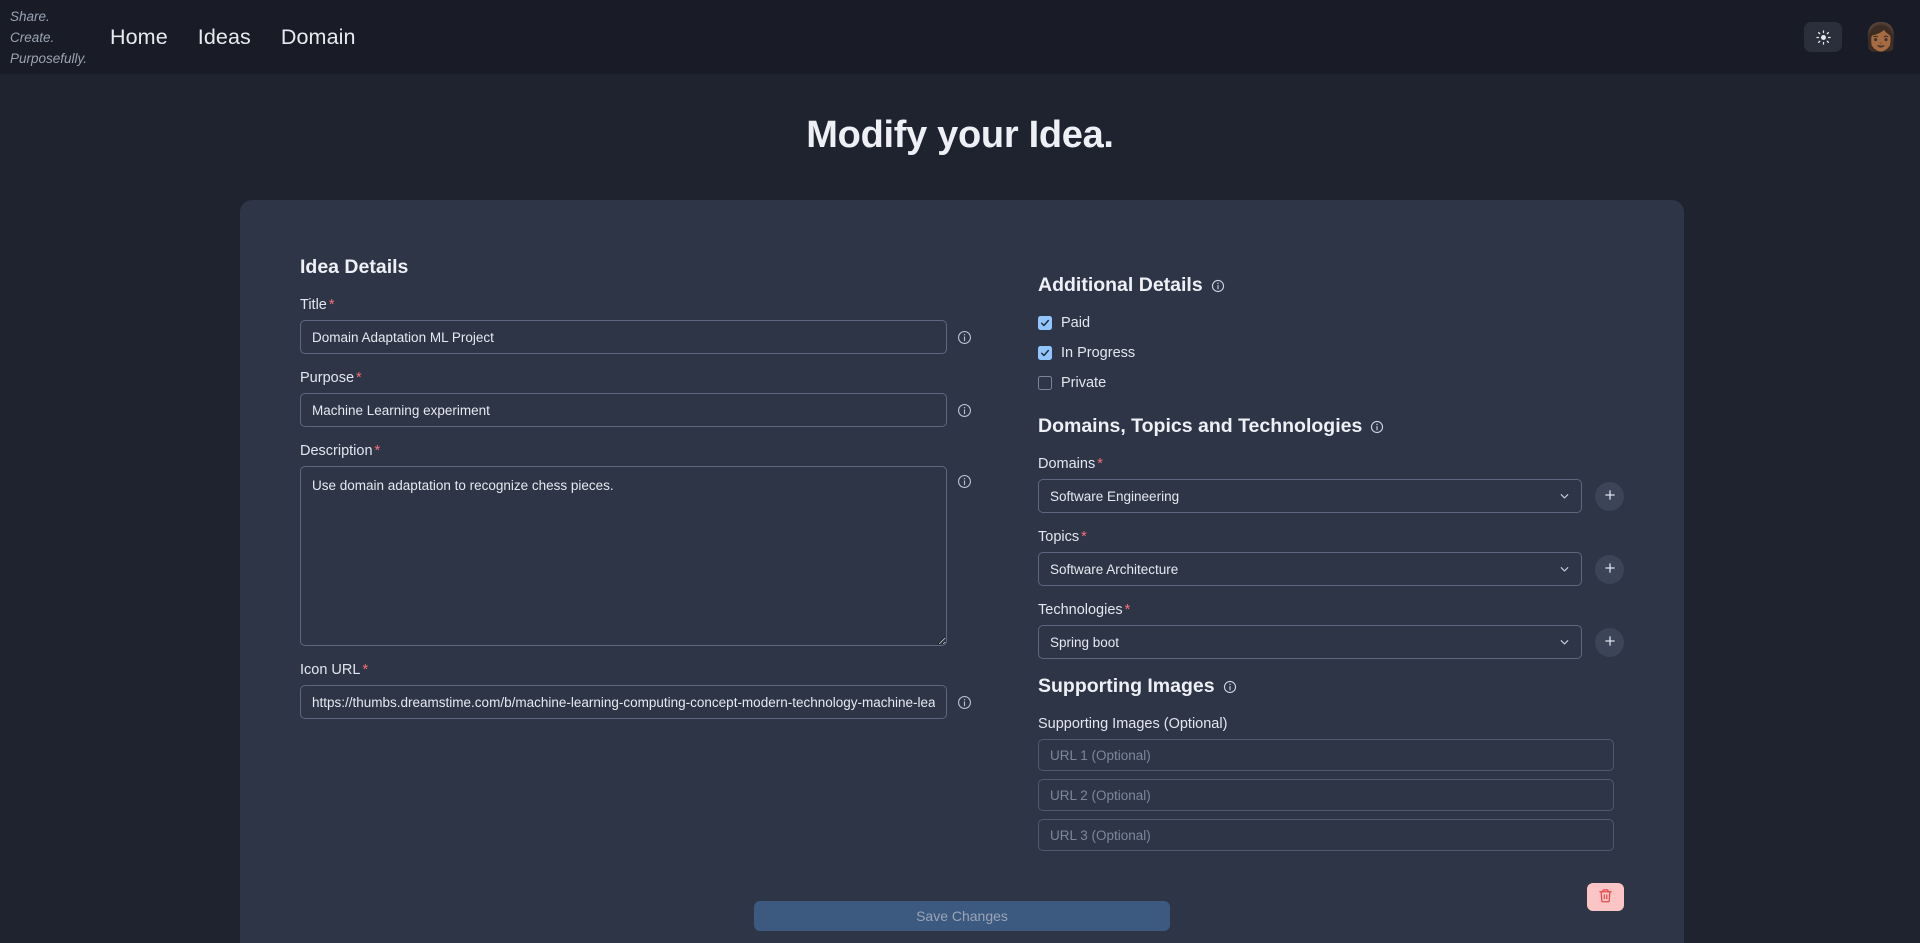  I want to click on sun-icon, so click(1823, 37).